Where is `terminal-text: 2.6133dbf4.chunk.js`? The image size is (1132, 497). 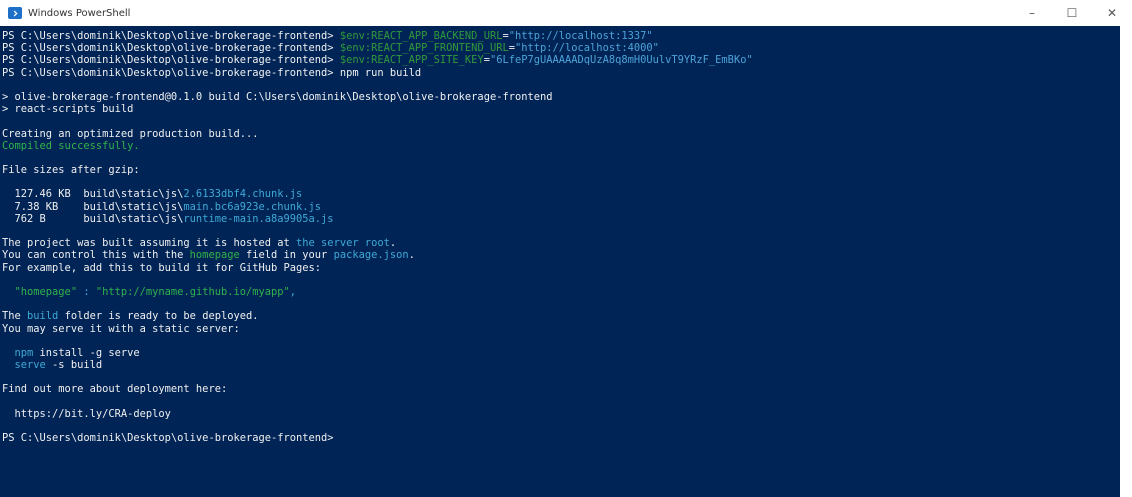 terminal-text: 2.6133dbf4.chunk.js is located at coordinates (243, 194).